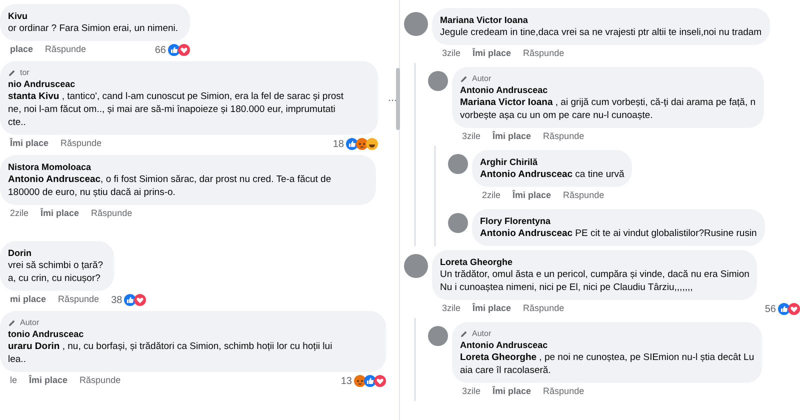 This screenshot has width=800, height=420. Describe the element at coordinates (193, 334) in the screenshot. I see `commenter-name: tonio Andrusceac` at that location.